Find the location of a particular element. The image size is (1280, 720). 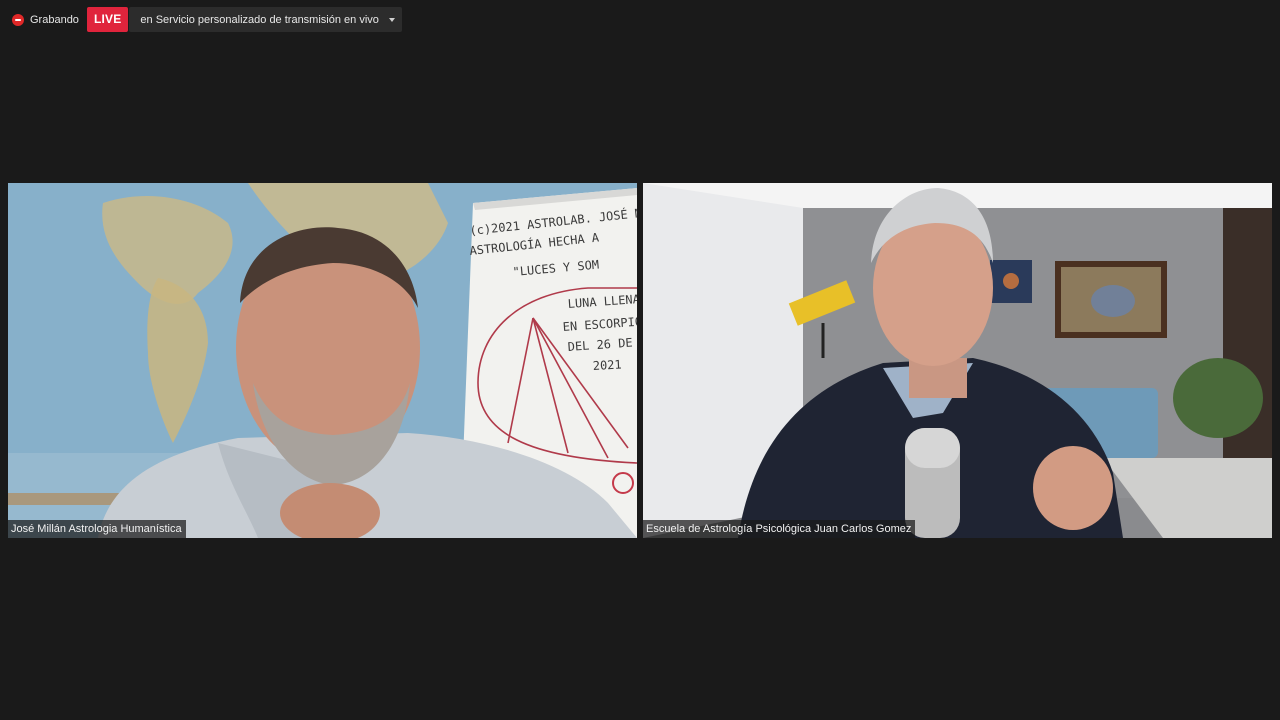

recording-label: Grabando is located at coordinates (54, 19).